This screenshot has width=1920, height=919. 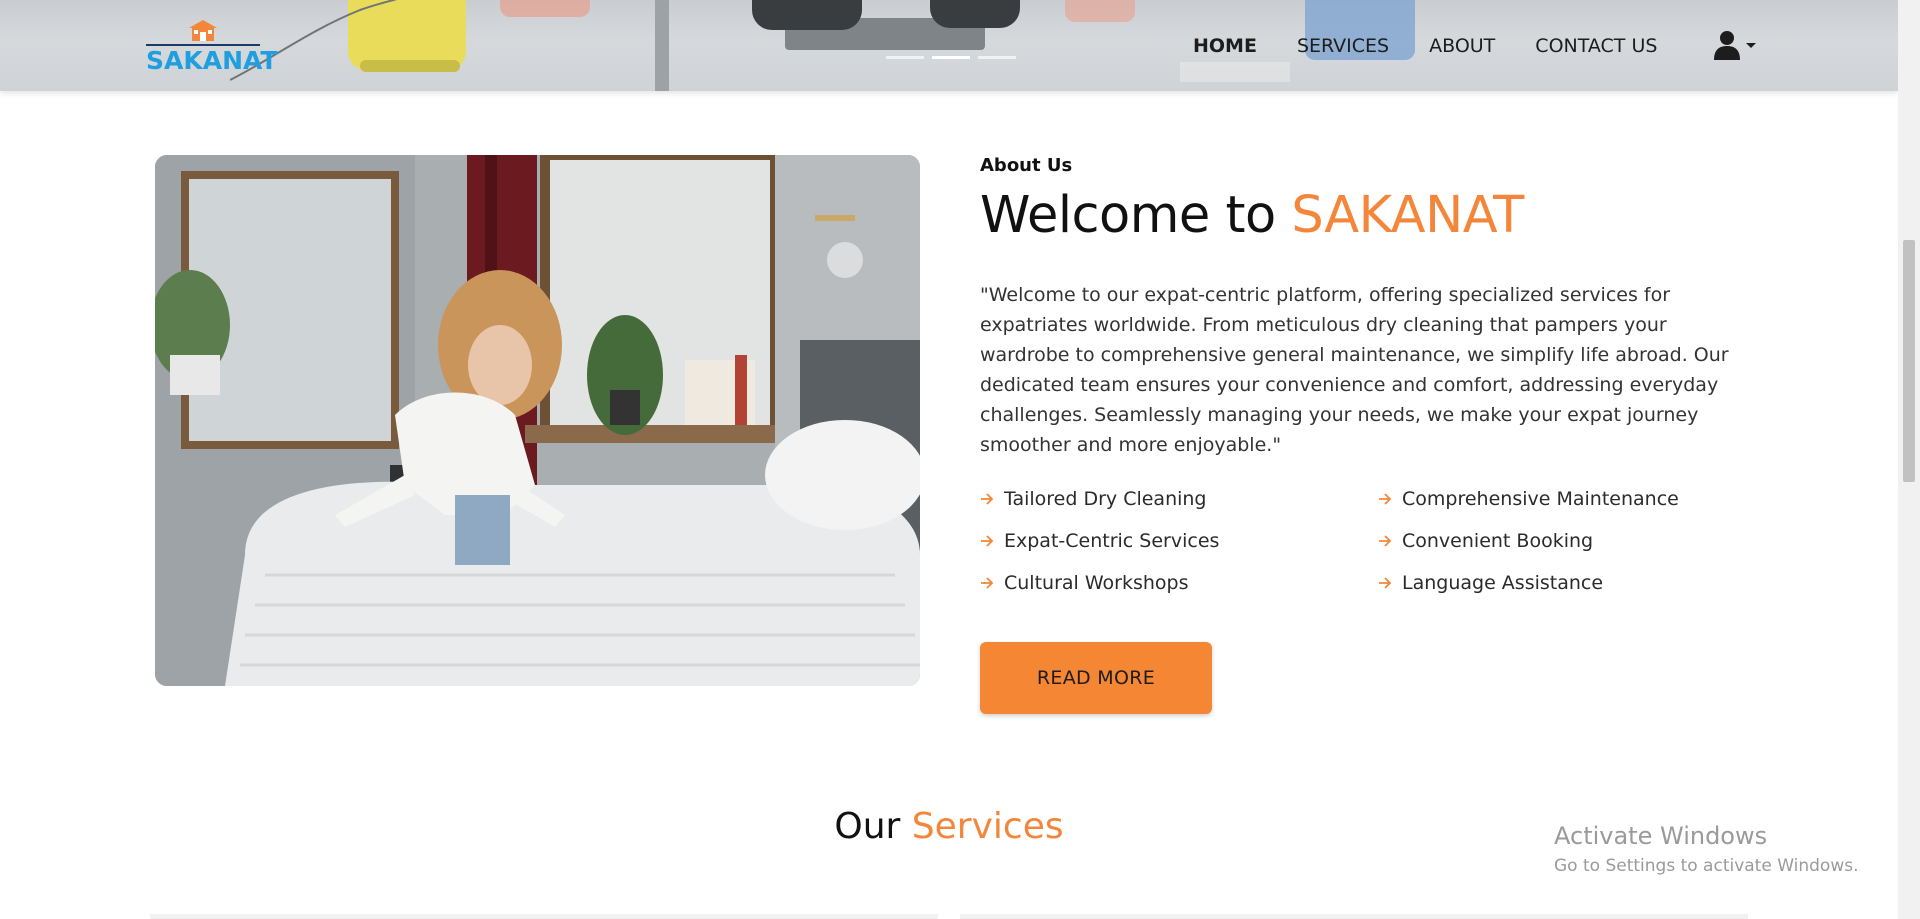 What do you see at coordinates (1503, 583) in the screenshot?
I see `feature-label: Language Assistance` at bounding box center [1503, 583].